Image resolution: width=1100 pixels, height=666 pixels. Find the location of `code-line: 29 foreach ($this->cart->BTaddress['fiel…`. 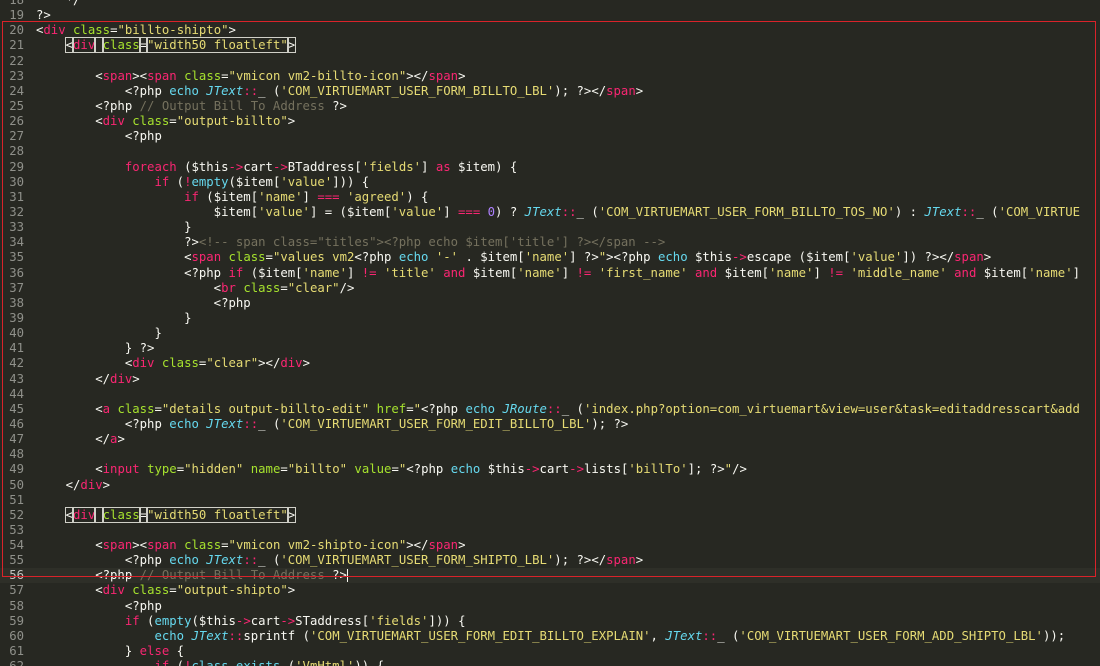

code-line: 29 foreach ($this->cart->BTaddress['fiel… is located at coordinates (550, 167).